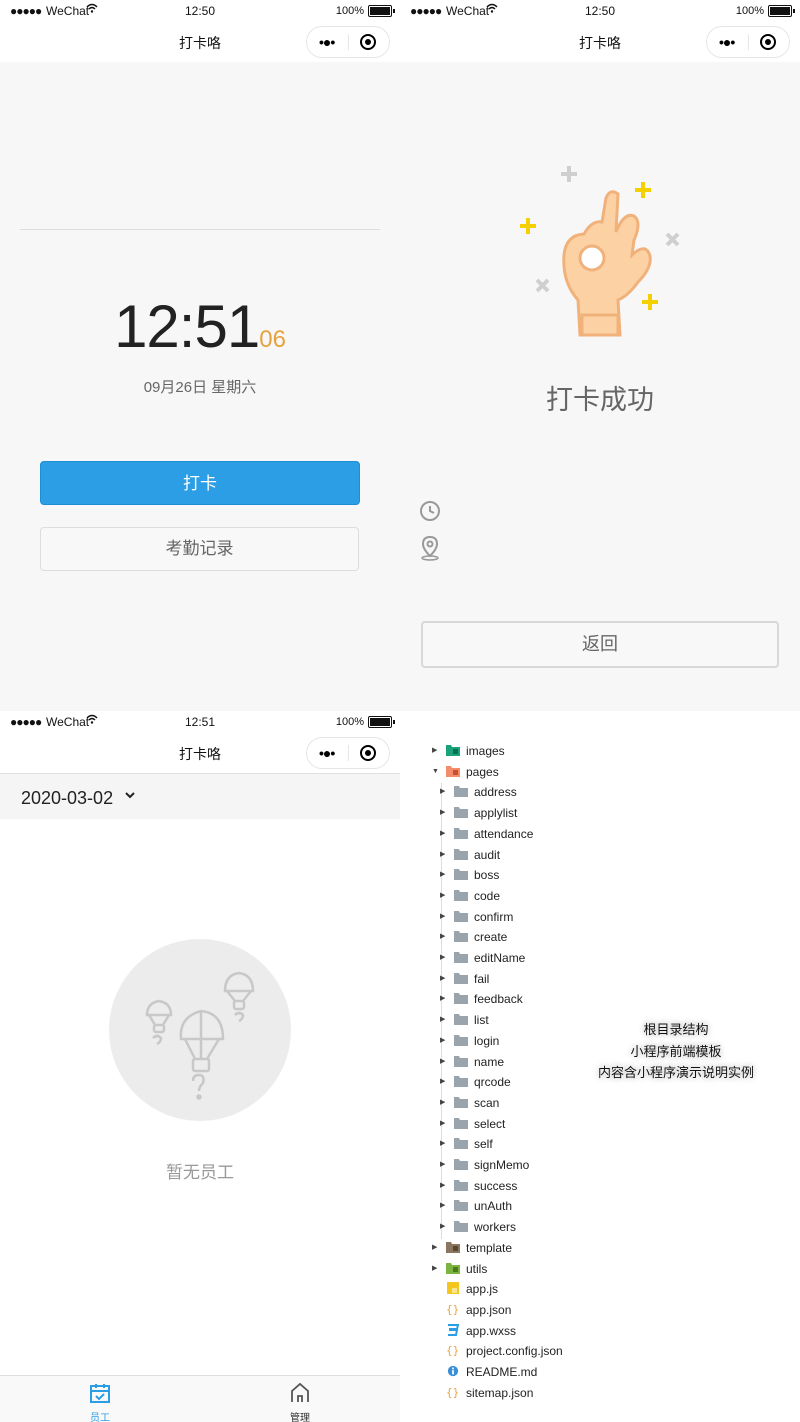 Image resolution: width=800 pixels, height=1422 pixels. Describe the element at coordinates (489, 1061) in the screenshot. I see `tree-item-label: name` at that location.